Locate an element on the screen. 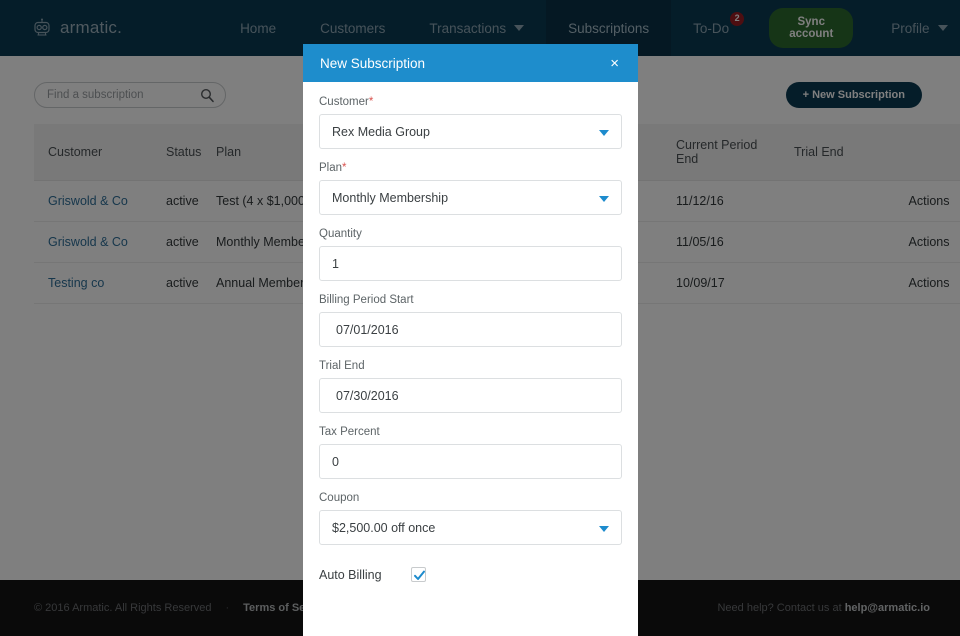 The height and width of the screenshot is (636, 960). tax-percent-input: 0 is located at coordinates (470, 461).